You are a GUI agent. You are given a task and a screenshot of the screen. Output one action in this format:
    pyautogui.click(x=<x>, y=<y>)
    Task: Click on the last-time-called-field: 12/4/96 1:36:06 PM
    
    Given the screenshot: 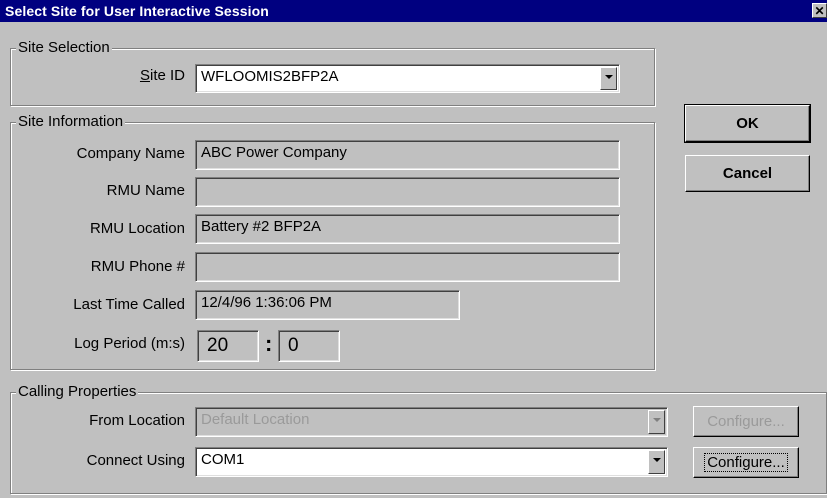 What is the action you would take?
    pyautogui.click(x=327, y=305)
    